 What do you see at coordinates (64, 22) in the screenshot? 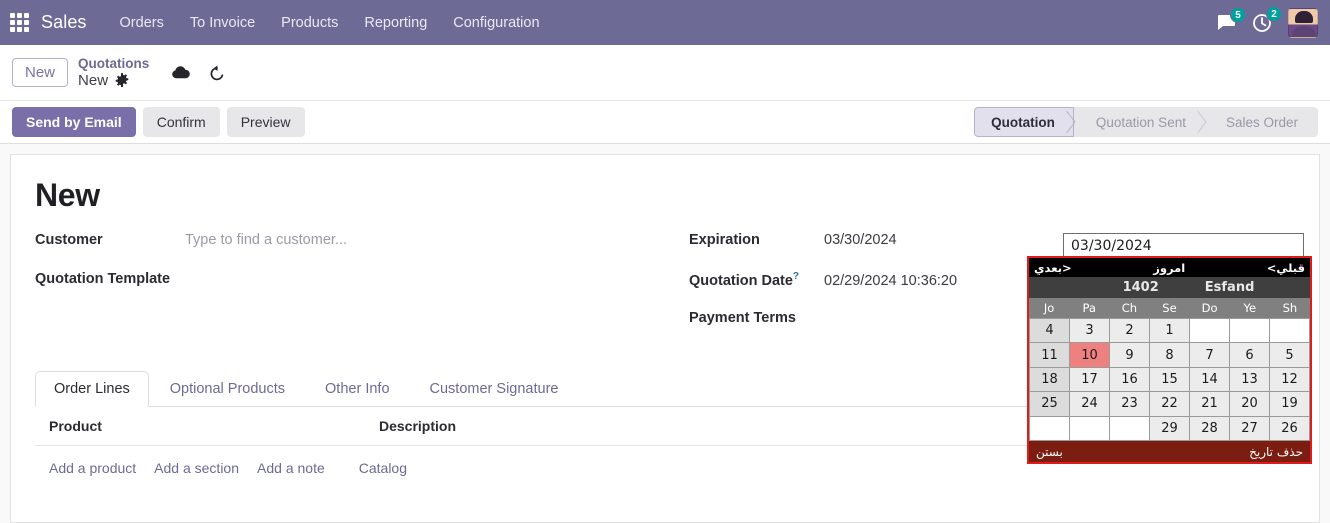
I see `app-brand-sales: Sales` at bounding box center [64, 22].